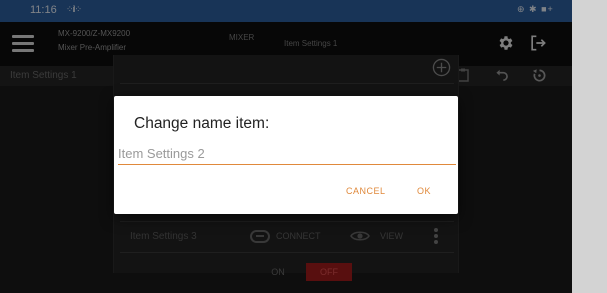 This screenshot has width=607, height=293. What do you see at coordinates (366, 191) in the screenshot?
I see `cancel-button: CANCEL` at bounding box center [366, 191].